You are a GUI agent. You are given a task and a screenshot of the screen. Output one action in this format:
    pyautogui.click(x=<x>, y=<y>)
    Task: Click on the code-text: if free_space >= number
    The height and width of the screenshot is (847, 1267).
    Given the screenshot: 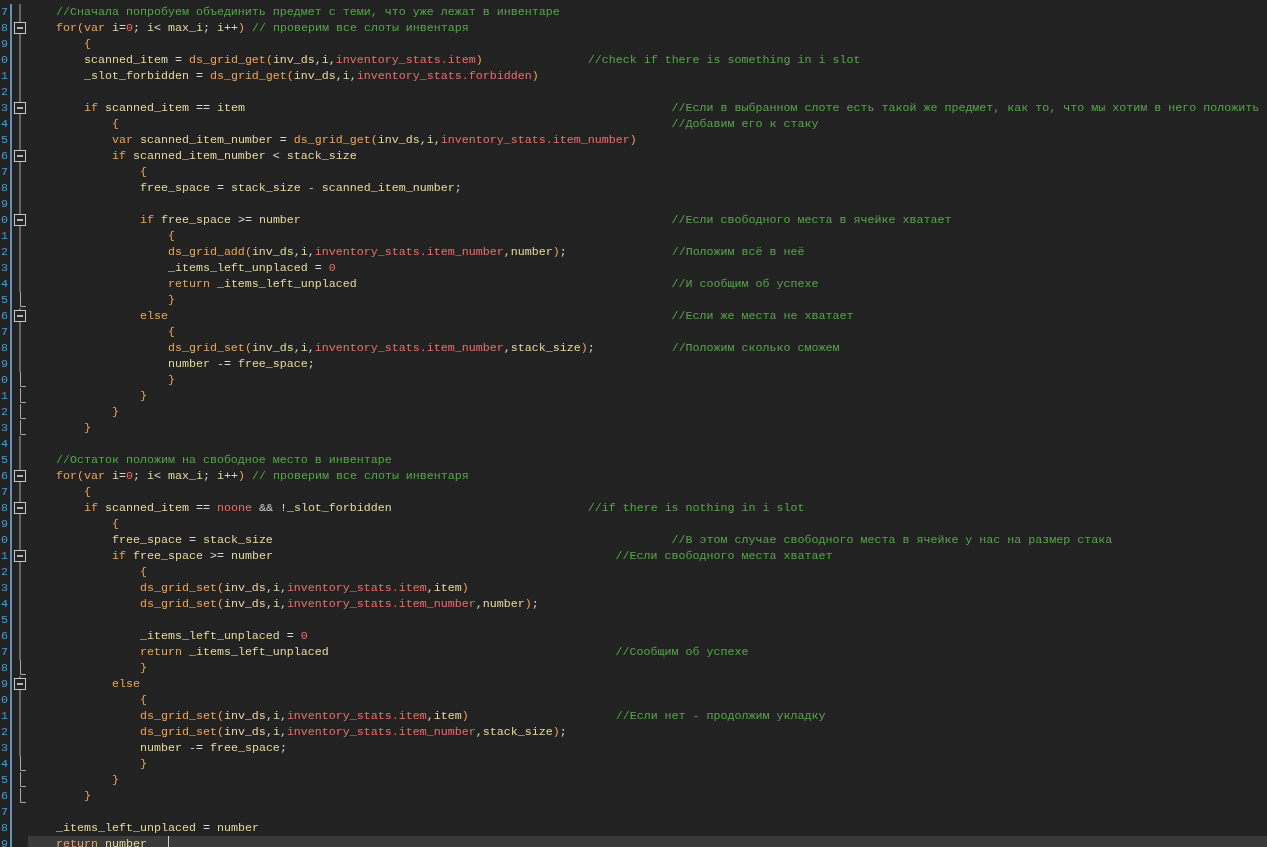 What is the action you would take?
    pyautogui.click(x=191, y=556)
    